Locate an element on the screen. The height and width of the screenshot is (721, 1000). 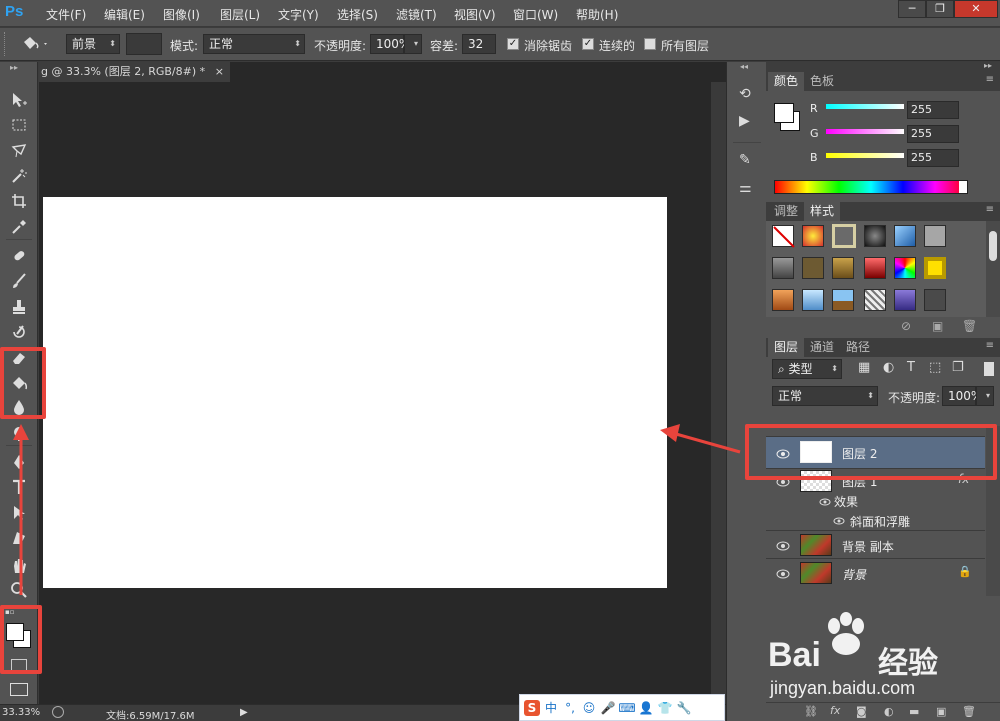
hand-tool-icon is located at coordinates (19, 566).